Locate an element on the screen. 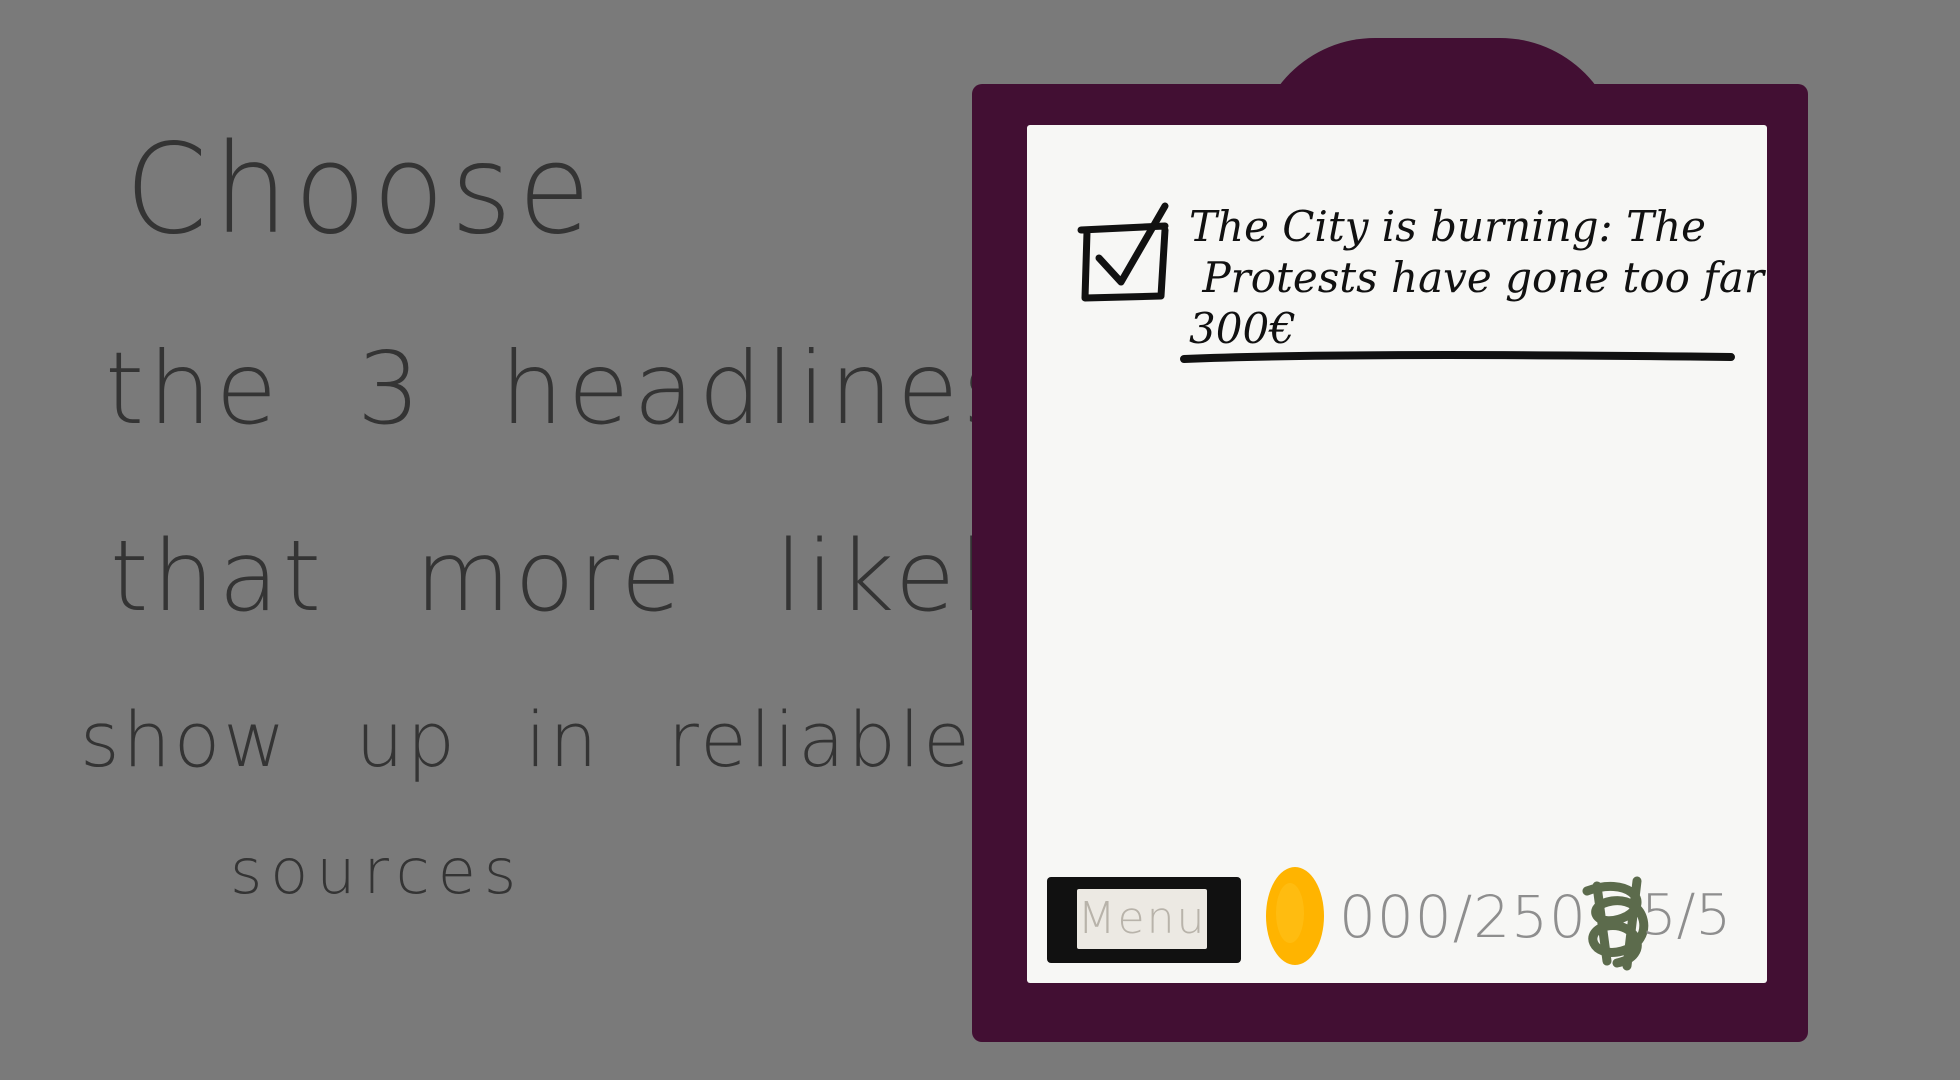  menu-button-label: Menu is located at coordinates (1142, 919).